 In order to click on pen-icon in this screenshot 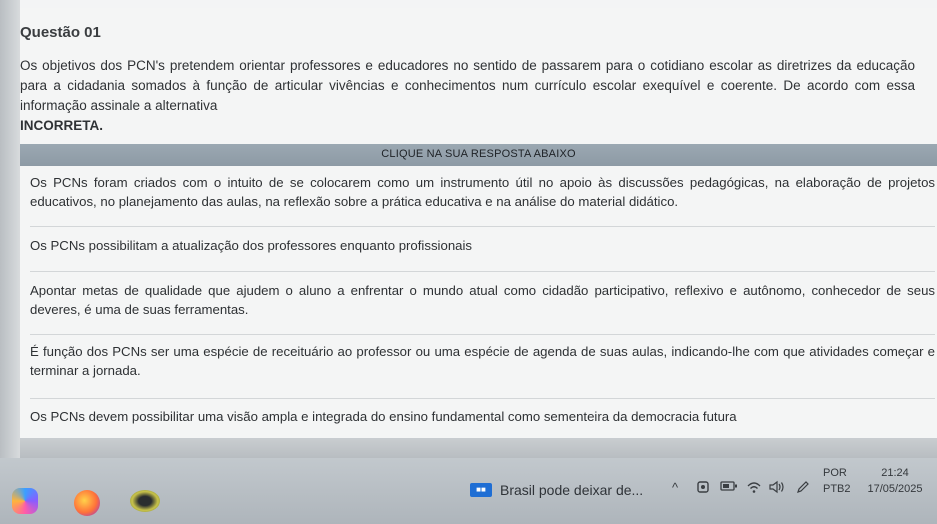, I will do `click(803, 488)`.